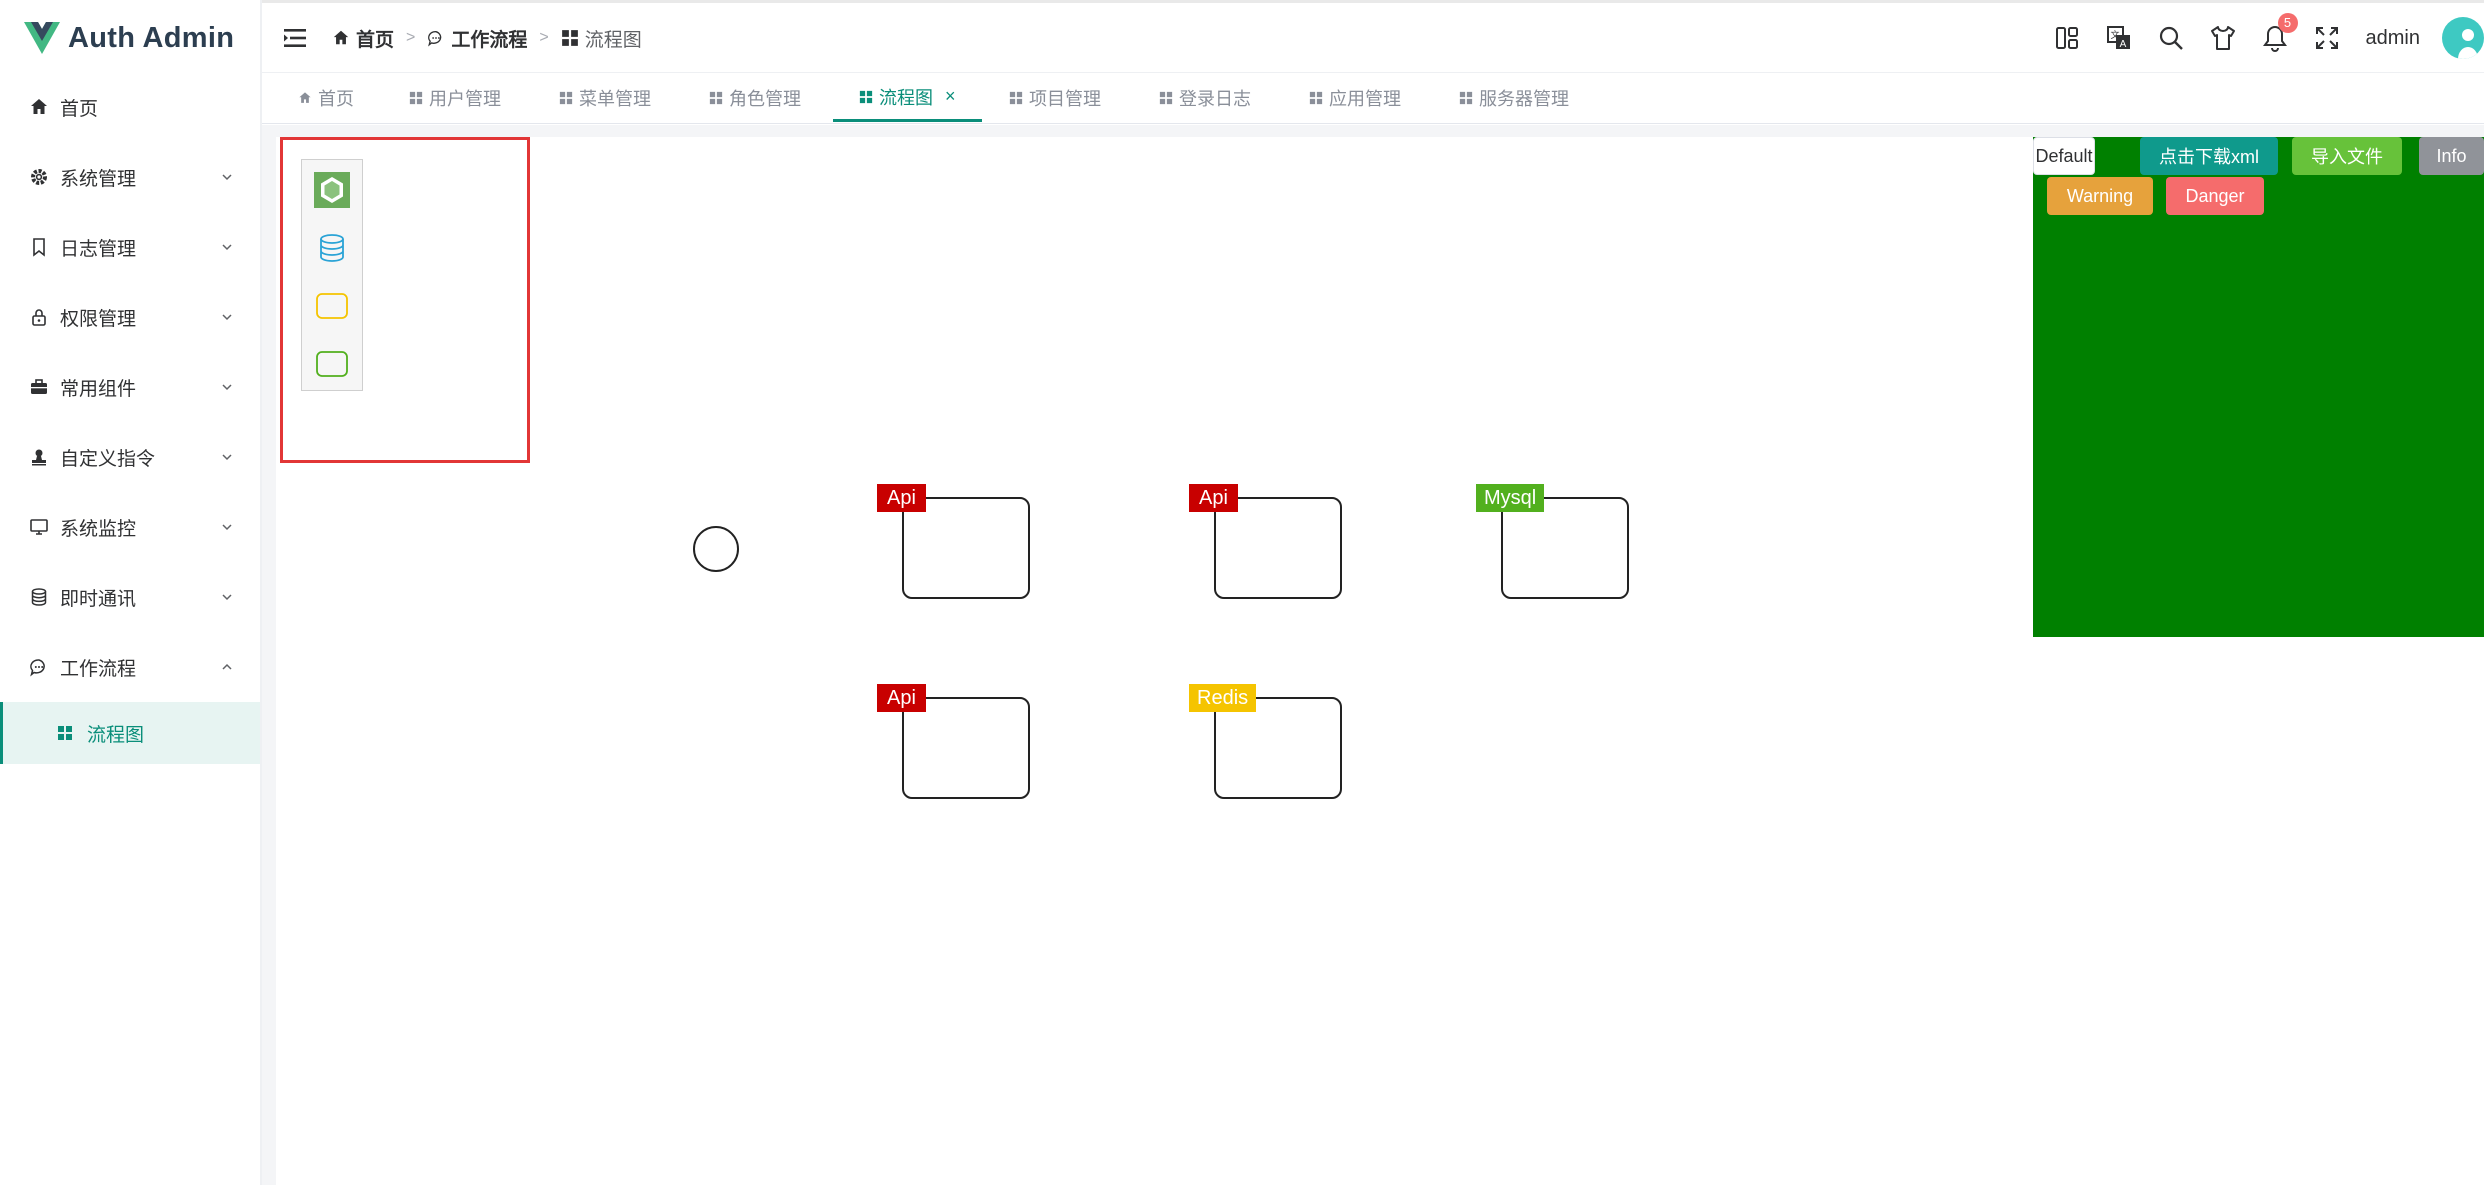 The width and height of the screenshot is (2484, 1185). What do you see at coordinates (2064, 156) in the screenshot?
I see `default-button: Default` at bounding box center [2064, 156].